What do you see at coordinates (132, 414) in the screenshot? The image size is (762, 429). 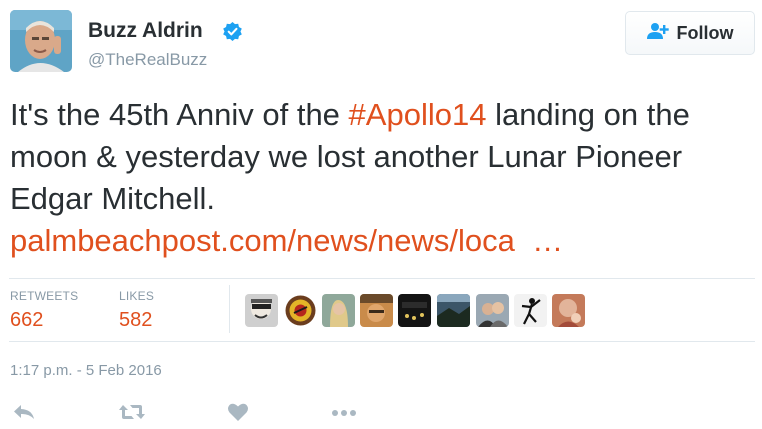 I see `retweet-icon` at bounding box center [132, 414].